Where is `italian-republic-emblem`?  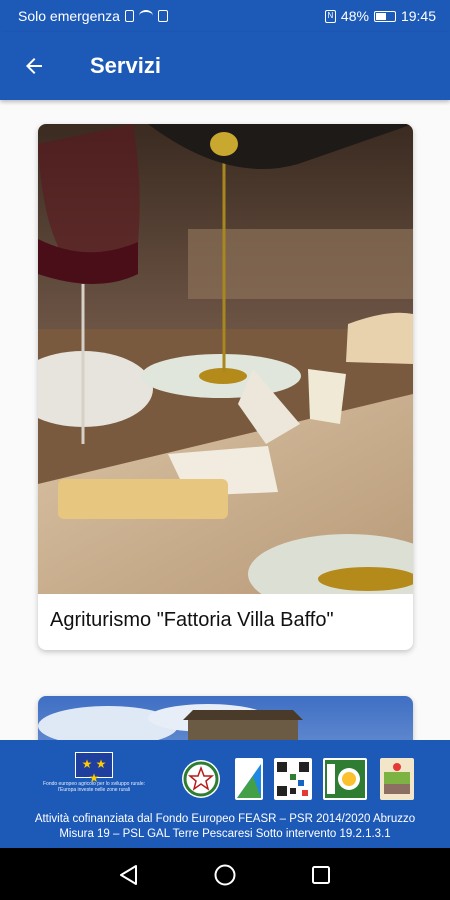 italian-republic-emblem is located at coordinates (201, 779).